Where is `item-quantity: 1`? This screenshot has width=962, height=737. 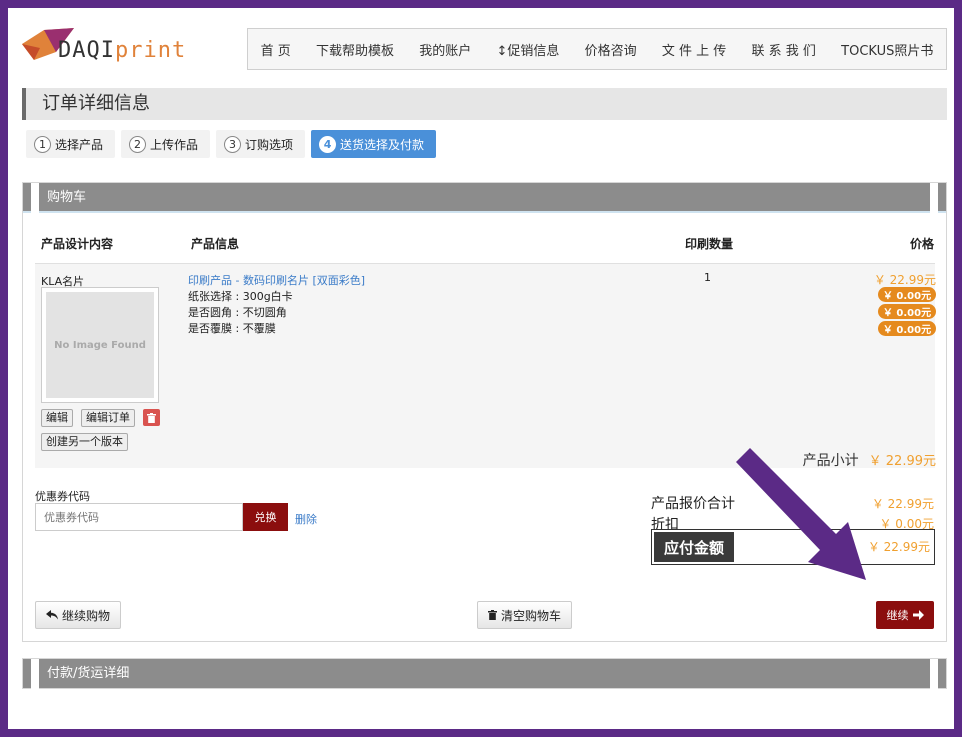 item-quantity: 1 is located at coordinates (707, 277).